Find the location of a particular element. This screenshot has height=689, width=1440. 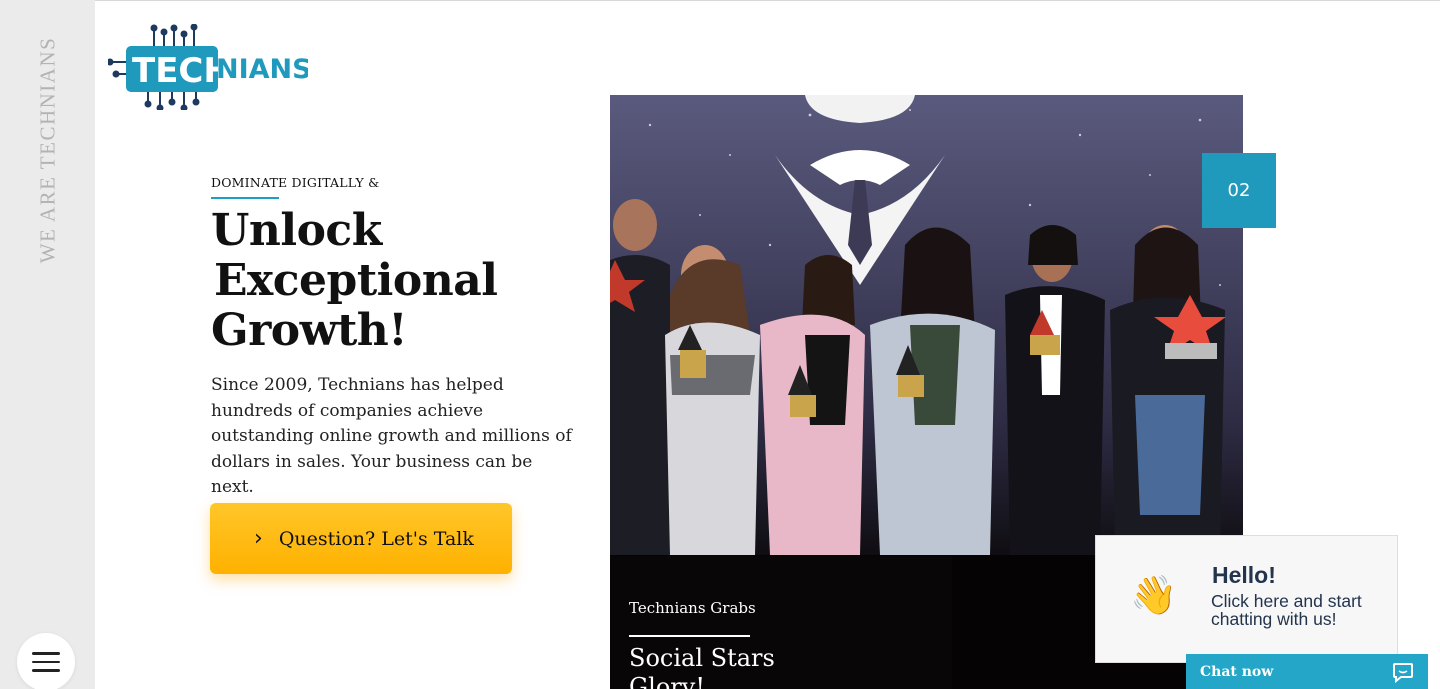

chat-now-bar: Chat now is located at coordinates (1307, 671).